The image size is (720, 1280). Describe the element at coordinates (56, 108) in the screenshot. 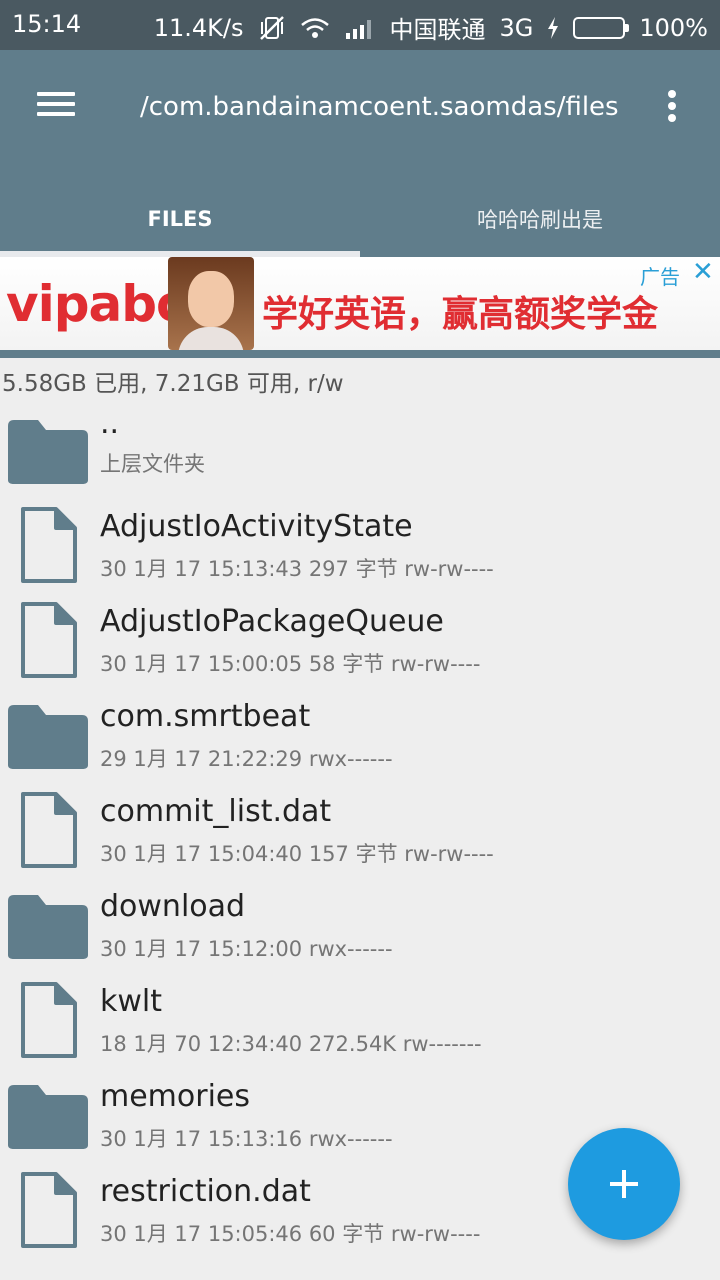

I see `hamburger-menu-icon` at that location.